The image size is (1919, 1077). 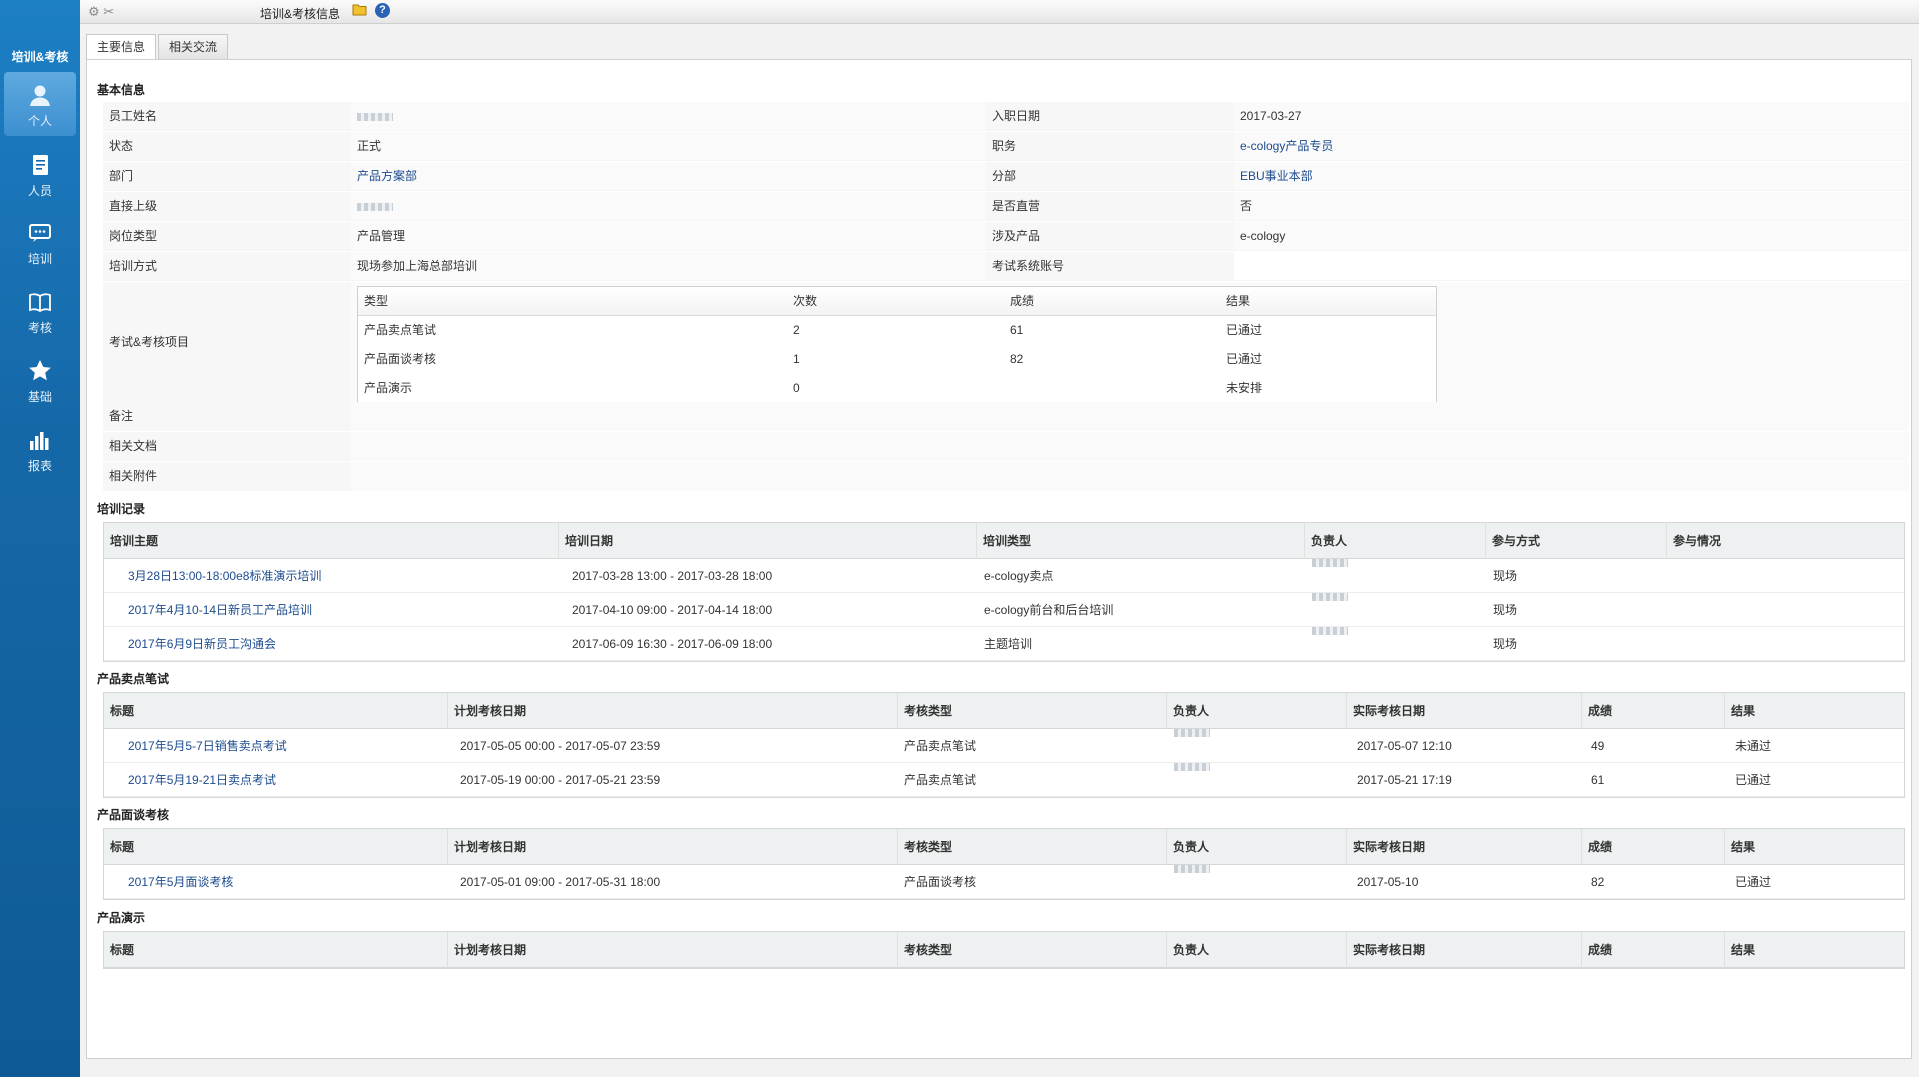 What do you see at coordinates (39, 328) in the screenshot?
I see `sidebar-item-label: 考核` at bounding box center [39, 328].